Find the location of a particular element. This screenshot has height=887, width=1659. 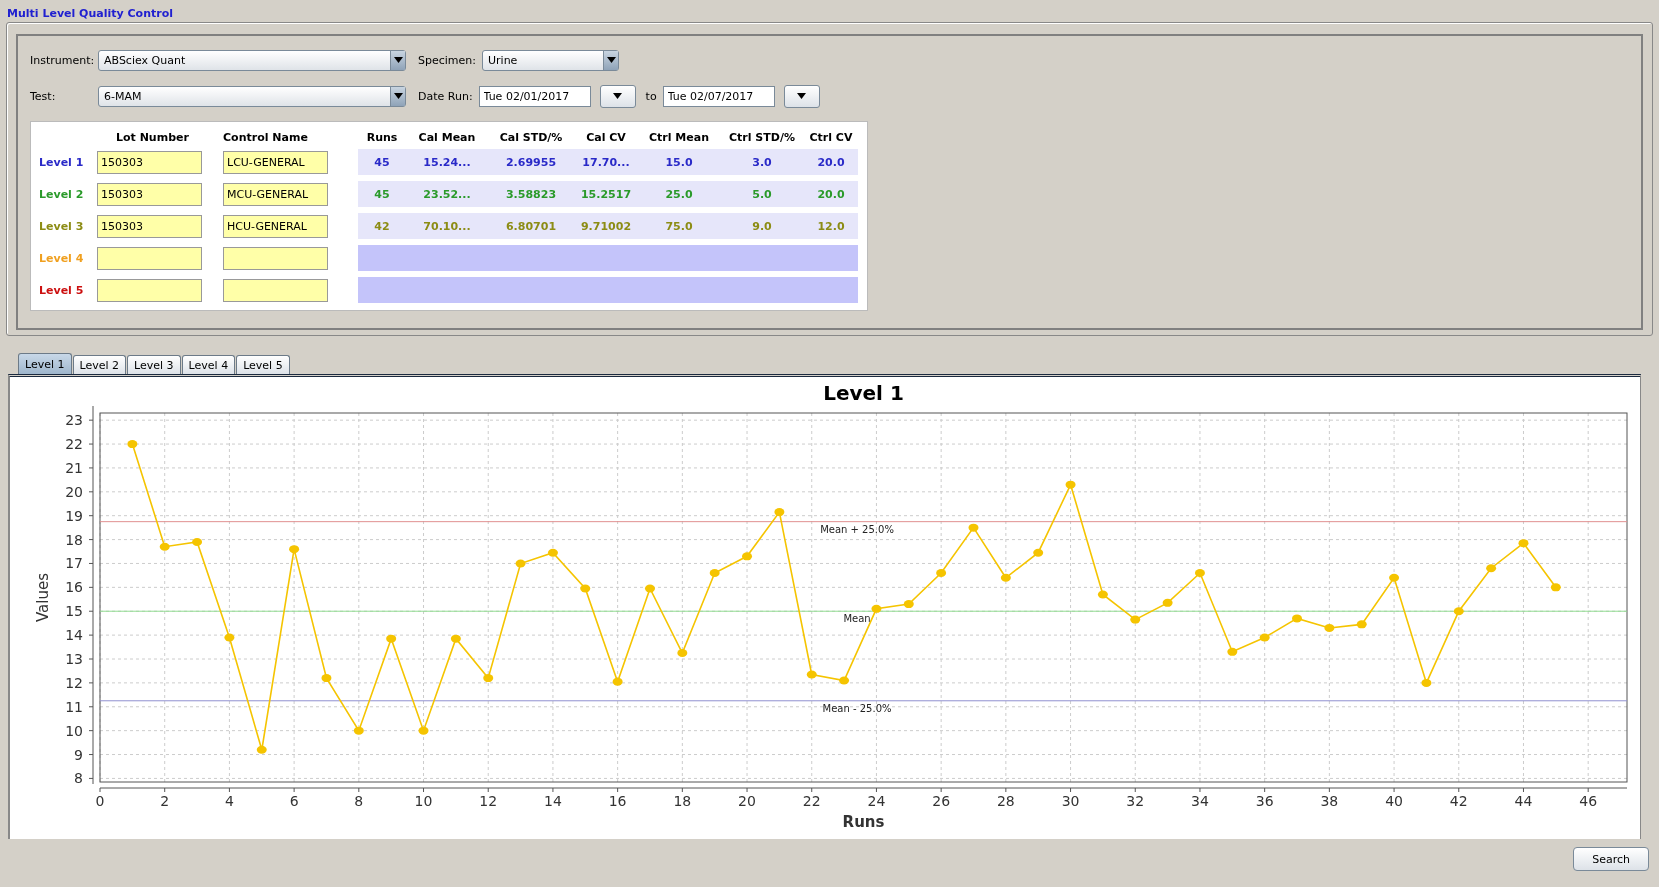

tick-label: 40 is located at coordinates (1394, 801).